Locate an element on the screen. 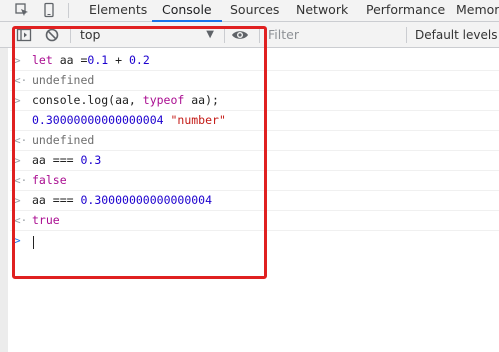 This screenshot has width=499, height=352. tab-sources: Sources is located at coordinates (254, 10).